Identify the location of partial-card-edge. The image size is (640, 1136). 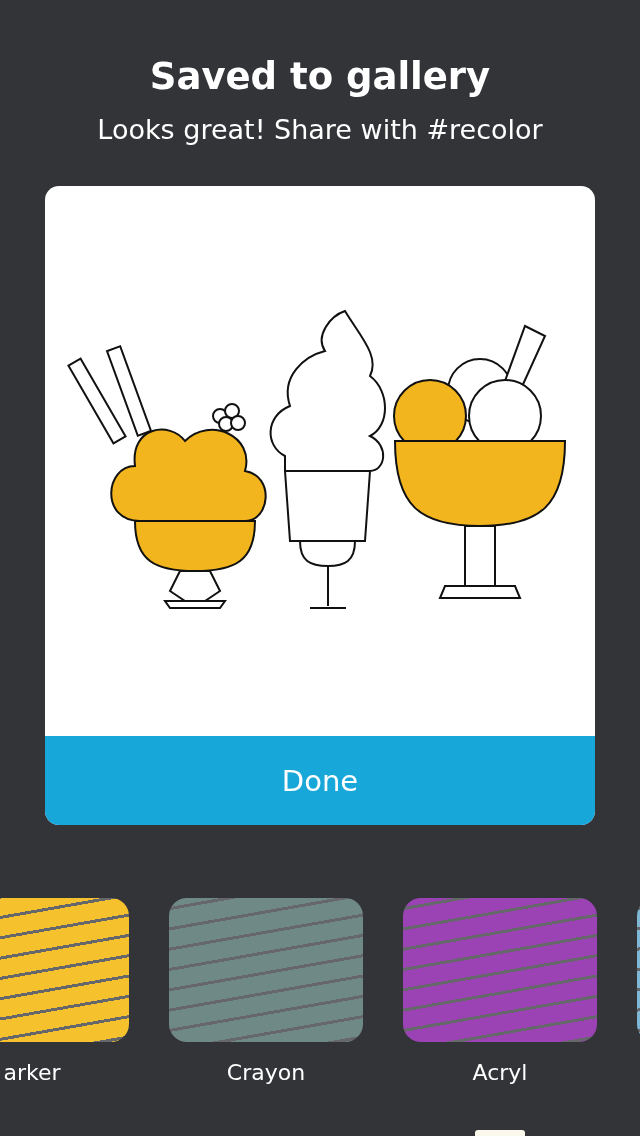
(500, 1133).